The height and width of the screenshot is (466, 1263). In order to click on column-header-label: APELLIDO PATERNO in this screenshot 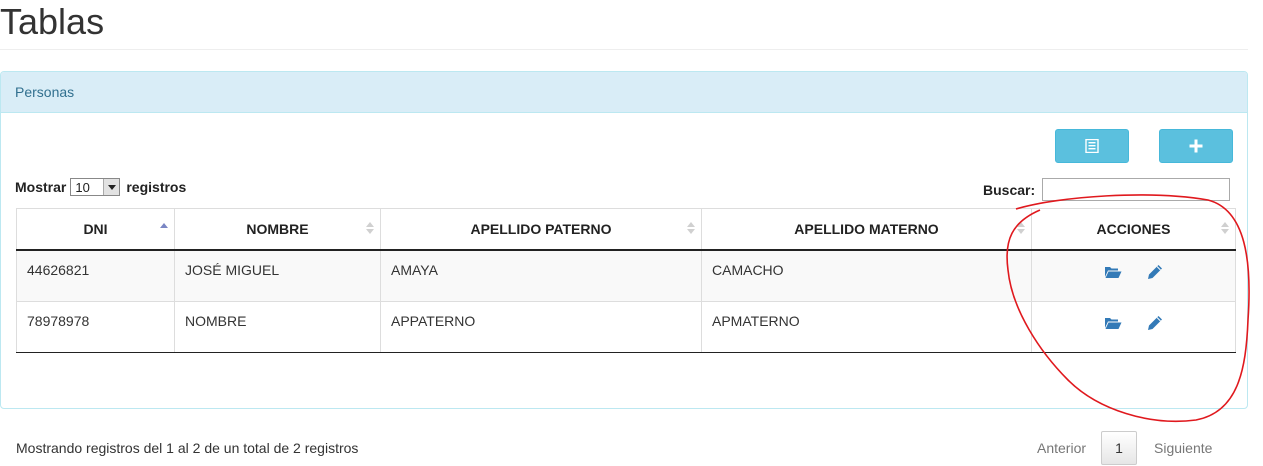, I will do `click(541, 229)`.